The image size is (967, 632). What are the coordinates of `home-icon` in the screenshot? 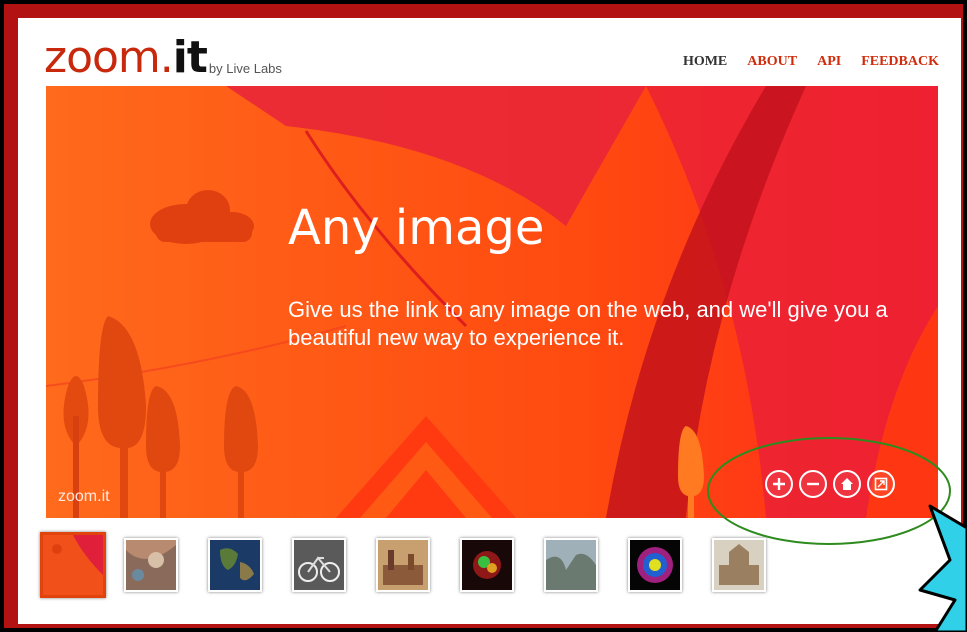 It's located at (847, 484).